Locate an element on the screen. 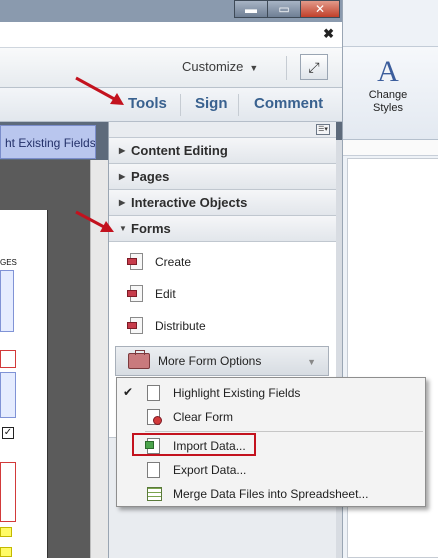 This screenshot has width=438, height=558. clear-form-icon is located at coordinates (155, 417).